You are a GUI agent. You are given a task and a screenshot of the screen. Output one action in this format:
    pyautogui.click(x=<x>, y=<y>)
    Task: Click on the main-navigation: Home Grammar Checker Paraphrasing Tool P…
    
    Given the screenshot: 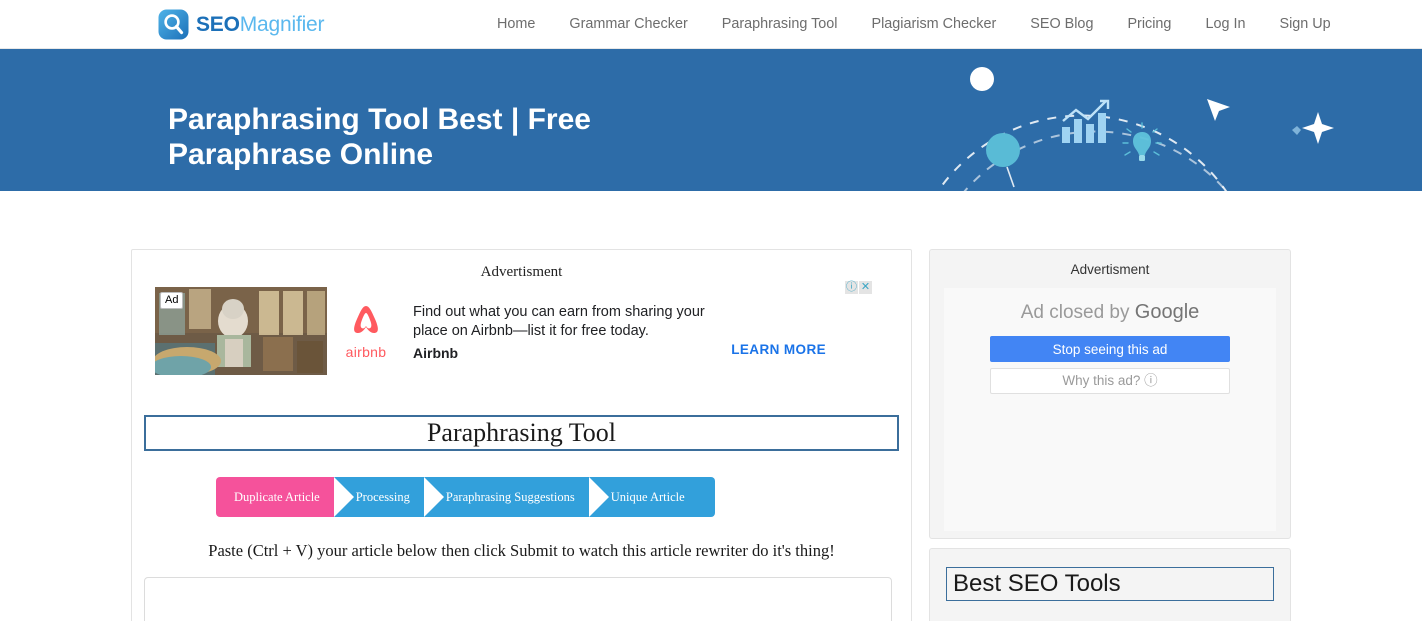 What is the action you would take?
    pyautogui.click(x=914, y=24)
    